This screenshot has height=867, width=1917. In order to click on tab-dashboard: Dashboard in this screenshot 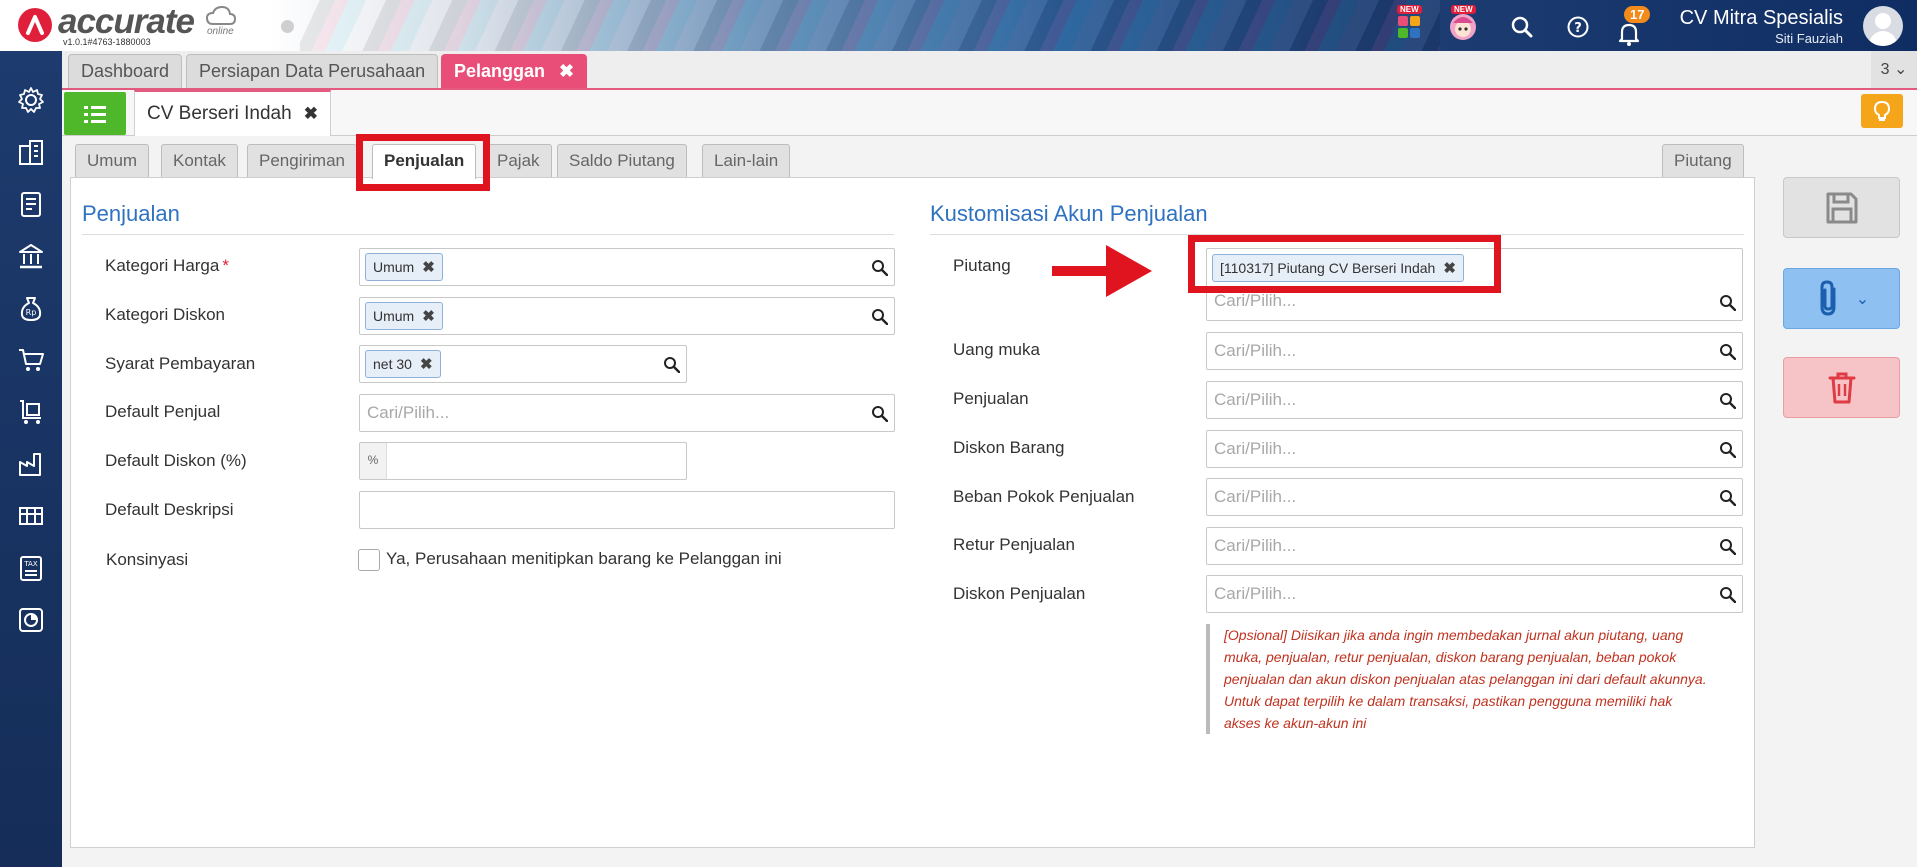, I will do `click(125, 71)`.